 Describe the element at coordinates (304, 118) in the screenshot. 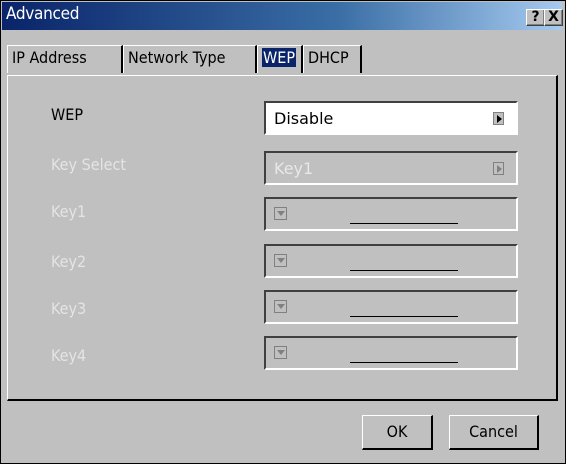

I see `wep-value: Disable` at that location.